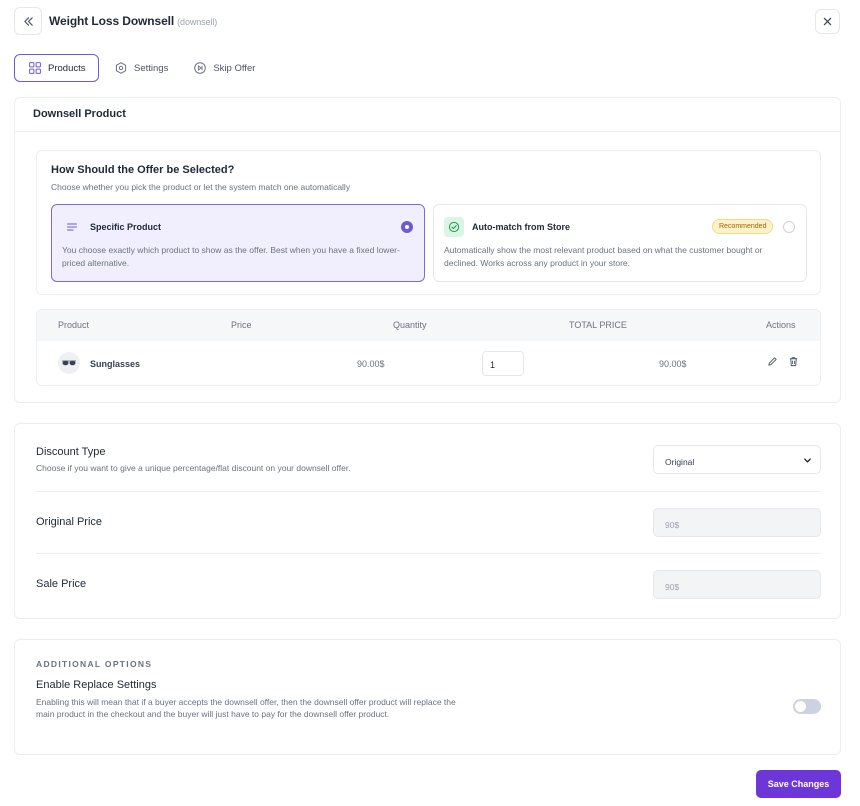 The height and width of the screenshot is (806, 860). Describe the element at coordinates (112, 21) in the screenshot. I see `page-title-text: Weight Loss Downsell` at that location.